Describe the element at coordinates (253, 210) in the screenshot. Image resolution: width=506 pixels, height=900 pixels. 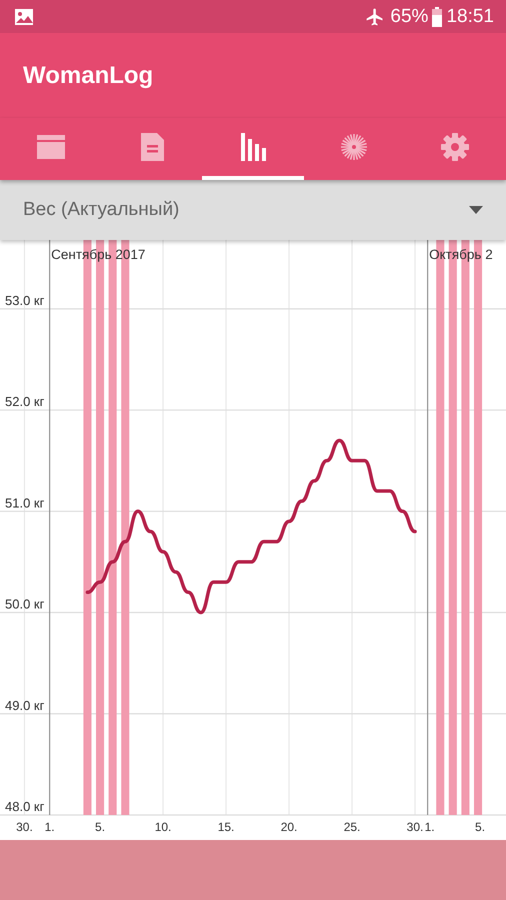
I see `chart-type-dropdown: Вес (Актуальный)` at that location.